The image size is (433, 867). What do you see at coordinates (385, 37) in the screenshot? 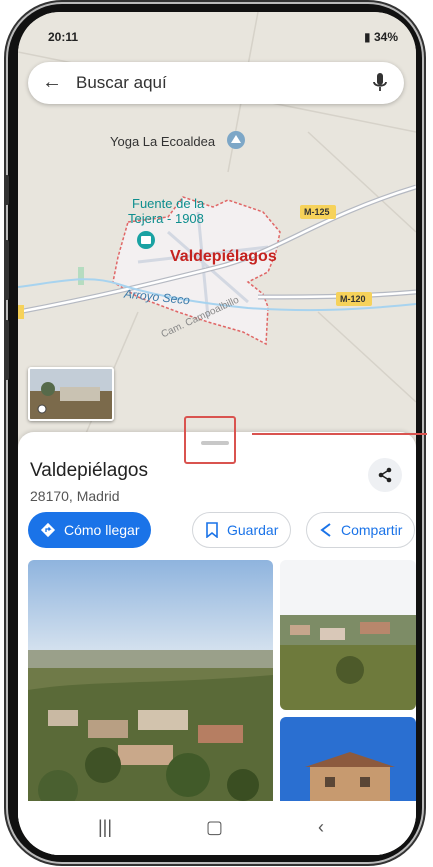
I see `battery-percent: 34%` at bounding box center [385, 37].